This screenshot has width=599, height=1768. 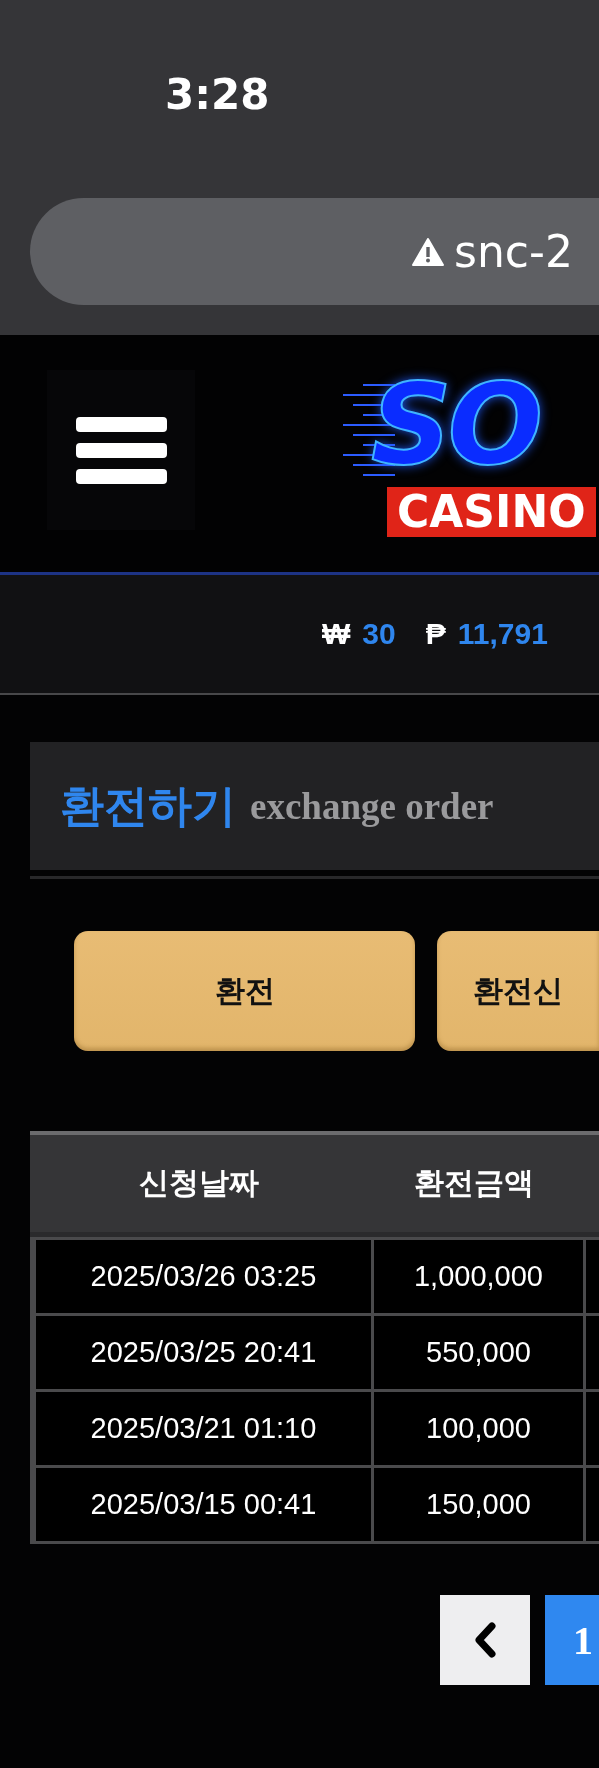 What do you see at coordinates (372, 806) in the screenshot?
I see `section-subtitle: exchange order` at bounding box center [372, 806].